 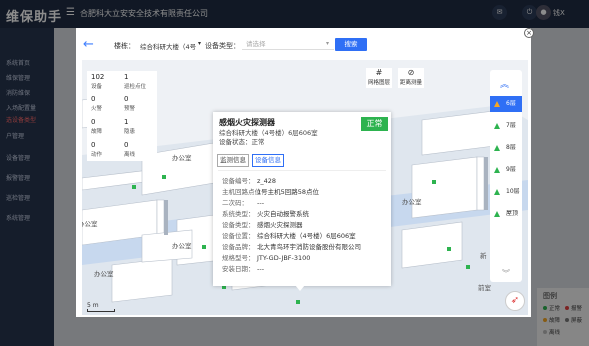 I want to click on field-row: 系统类型： 火灾自动报警系统, so click(x=265, y=214).